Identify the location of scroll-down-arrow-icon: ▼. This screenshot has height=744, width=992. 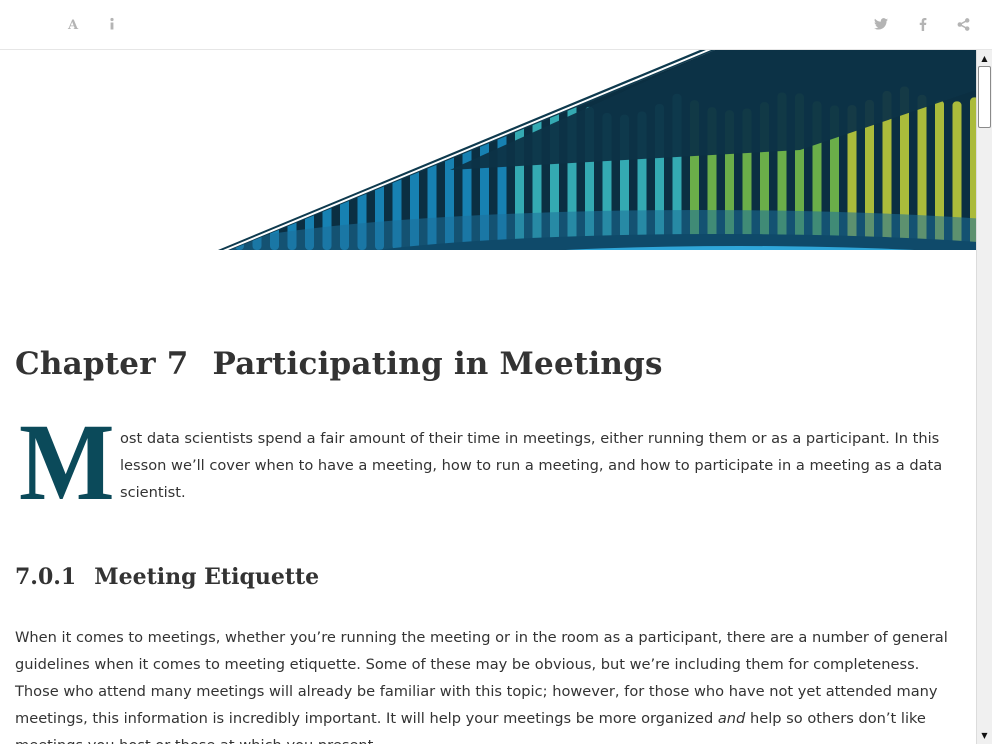
(984, 735).